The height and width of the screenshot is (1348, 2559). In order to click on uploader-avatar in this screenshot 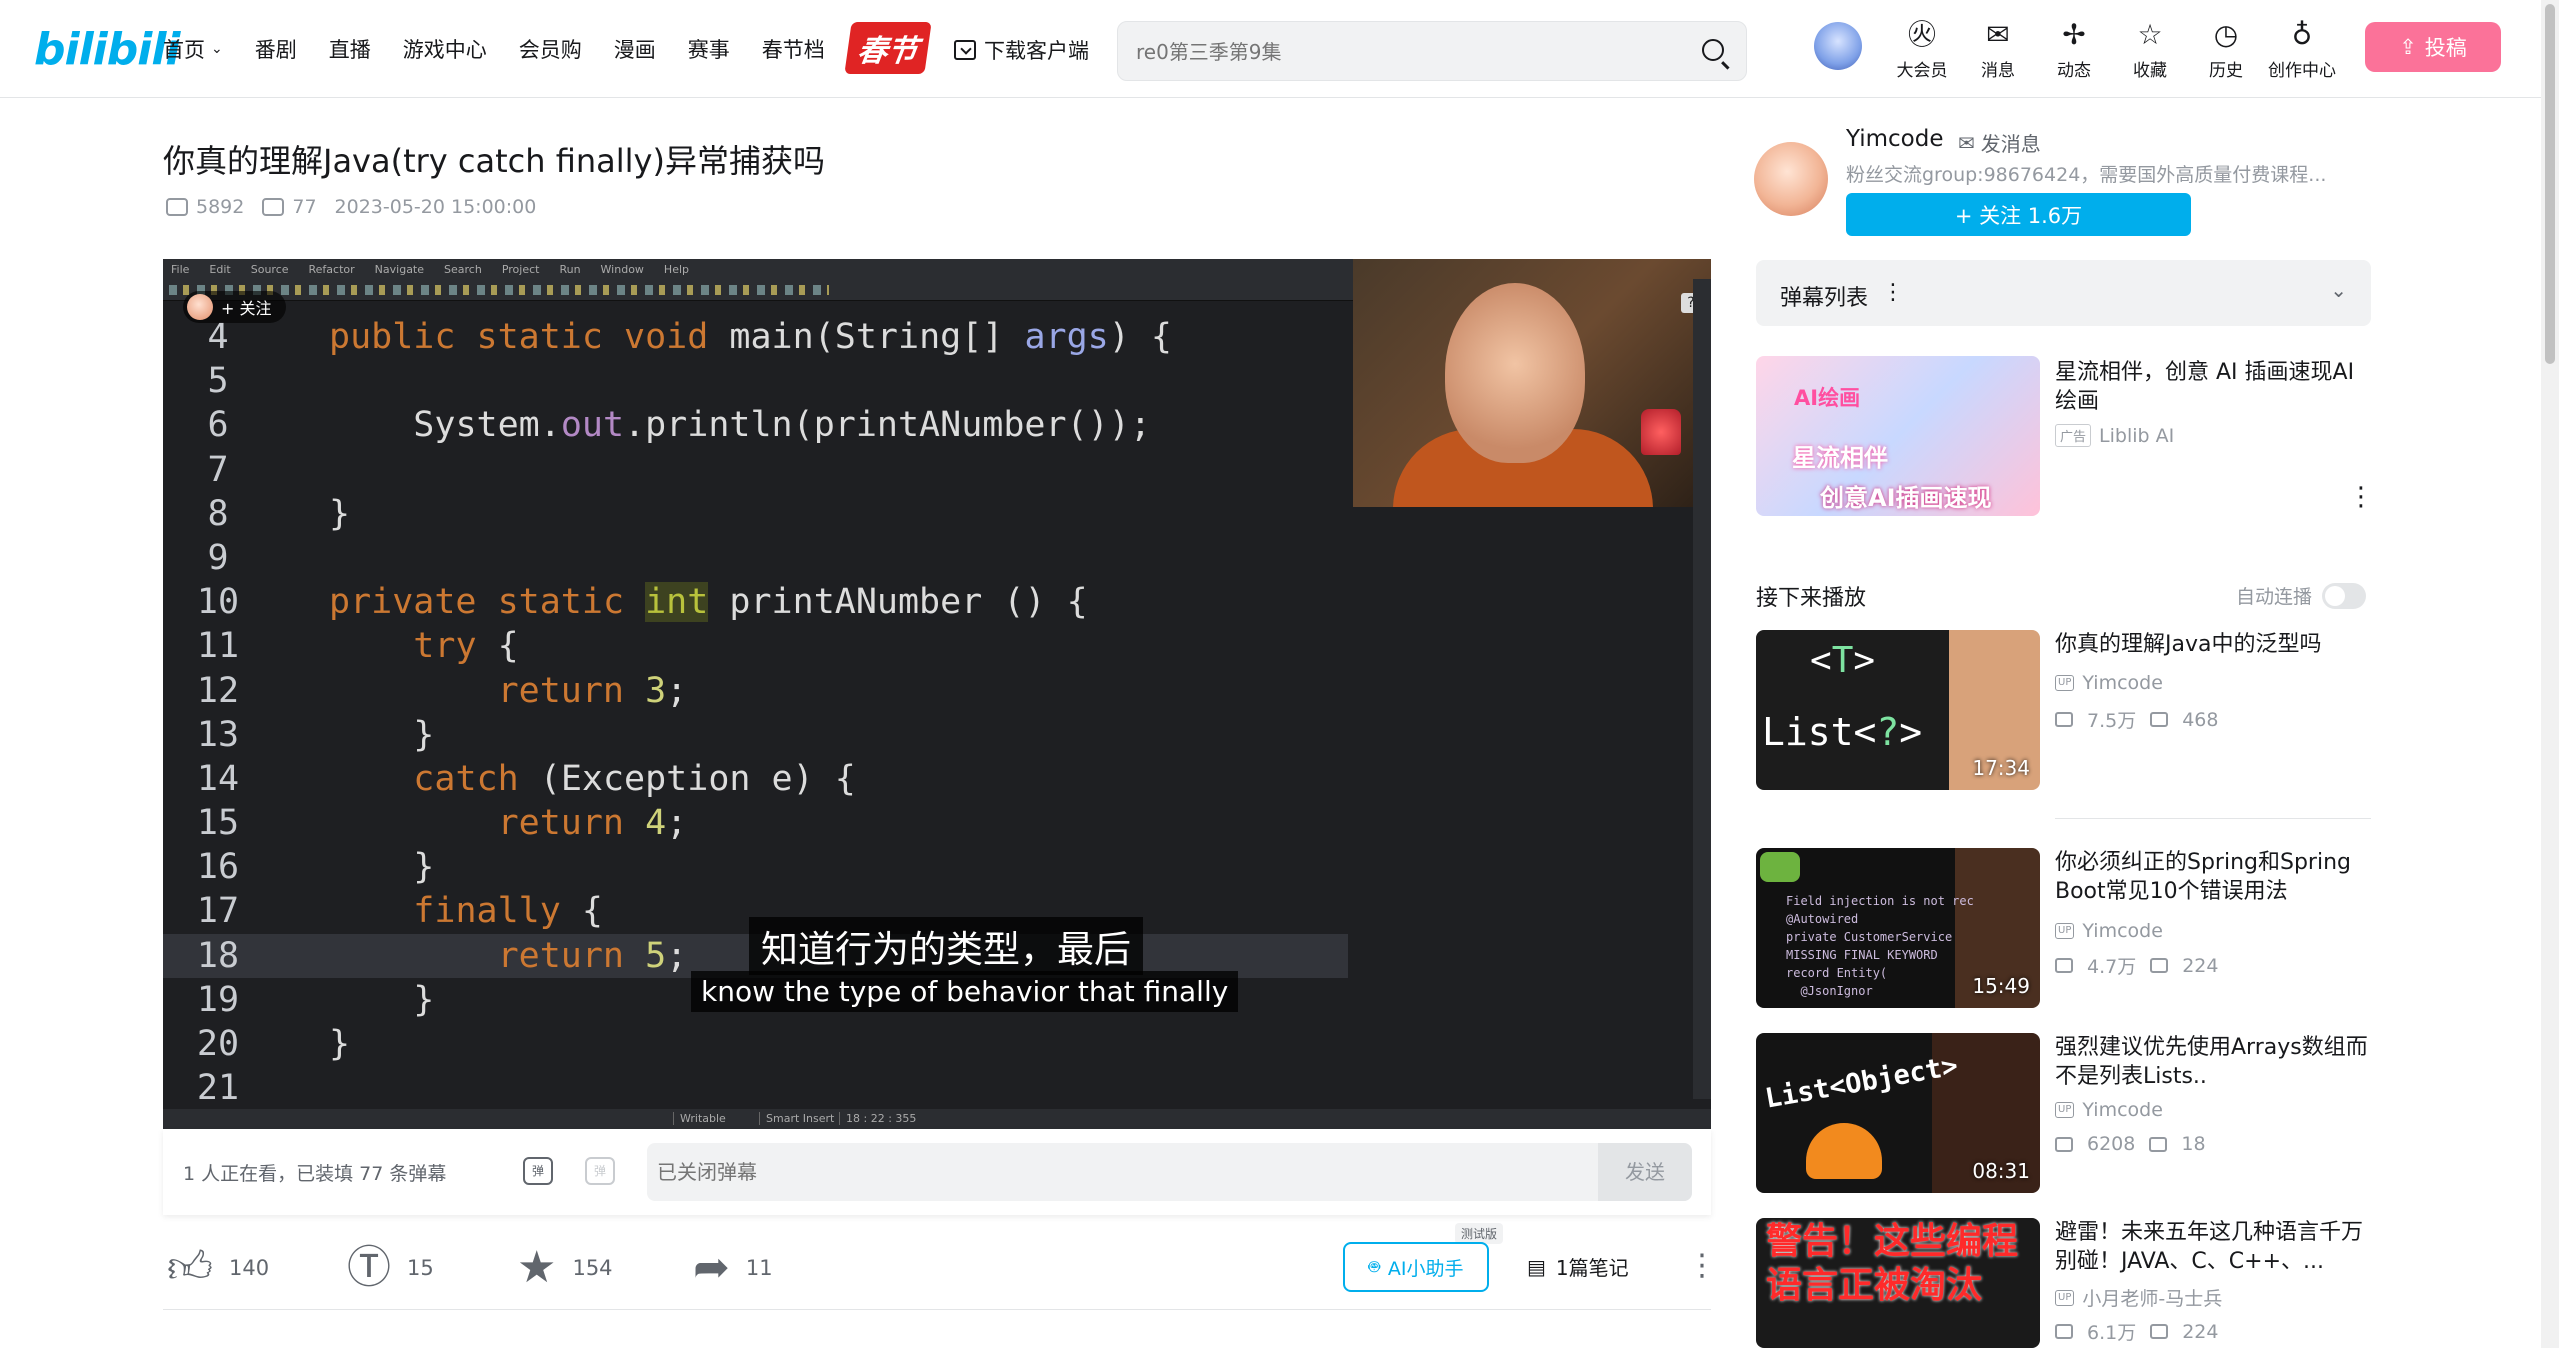, I will do `click(1791, 179)`.